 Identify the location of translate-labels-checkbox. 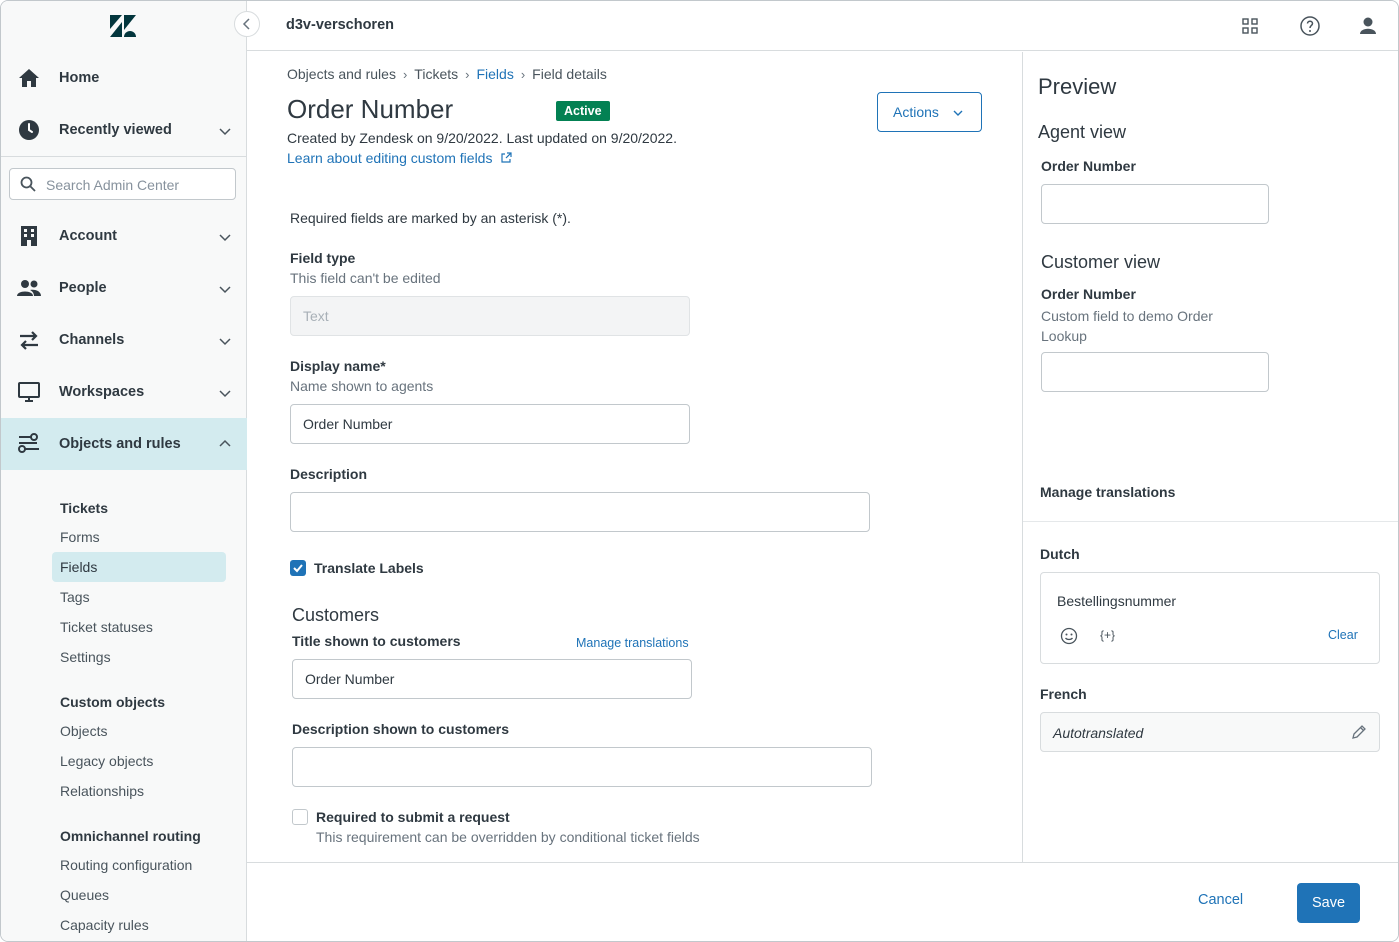
(298, 568).